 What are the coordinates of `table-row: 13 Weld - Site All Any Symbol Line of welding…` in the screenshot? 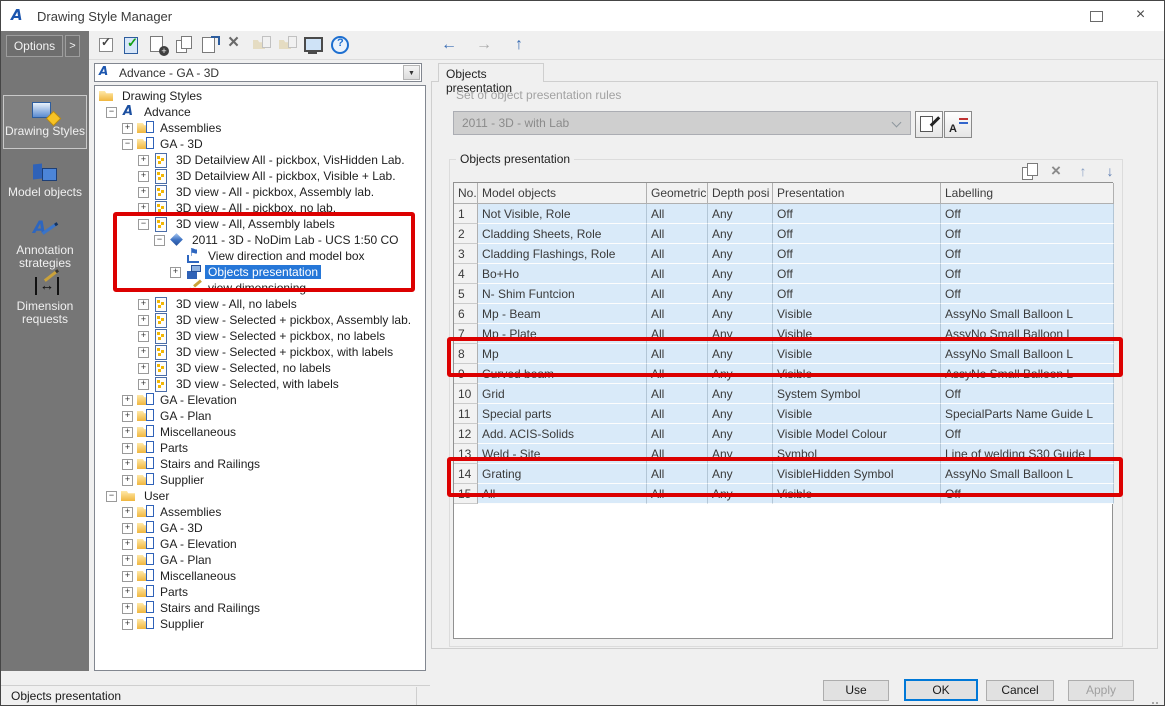 It's located at (784, 454).